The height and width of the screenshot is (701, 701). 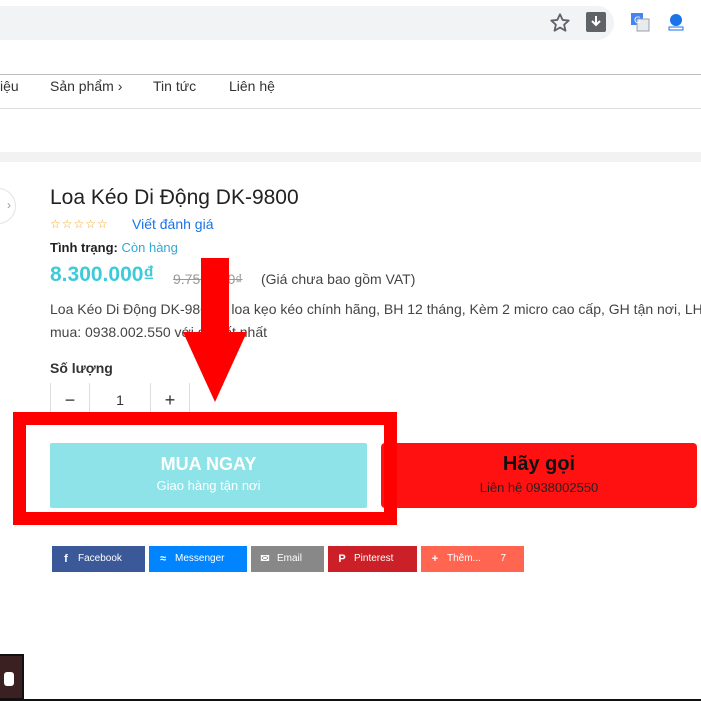 I want to click on nav-item-products: Sản phẩm ›, so click(x=86, y=86).